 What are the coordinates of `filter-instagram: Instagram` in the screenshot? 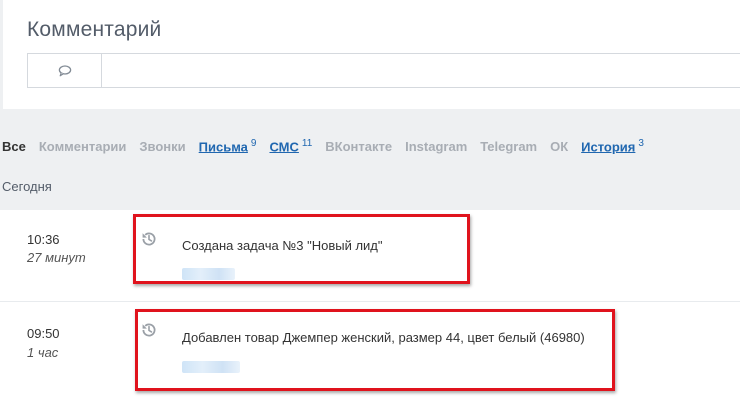 It's located at (436, 146).